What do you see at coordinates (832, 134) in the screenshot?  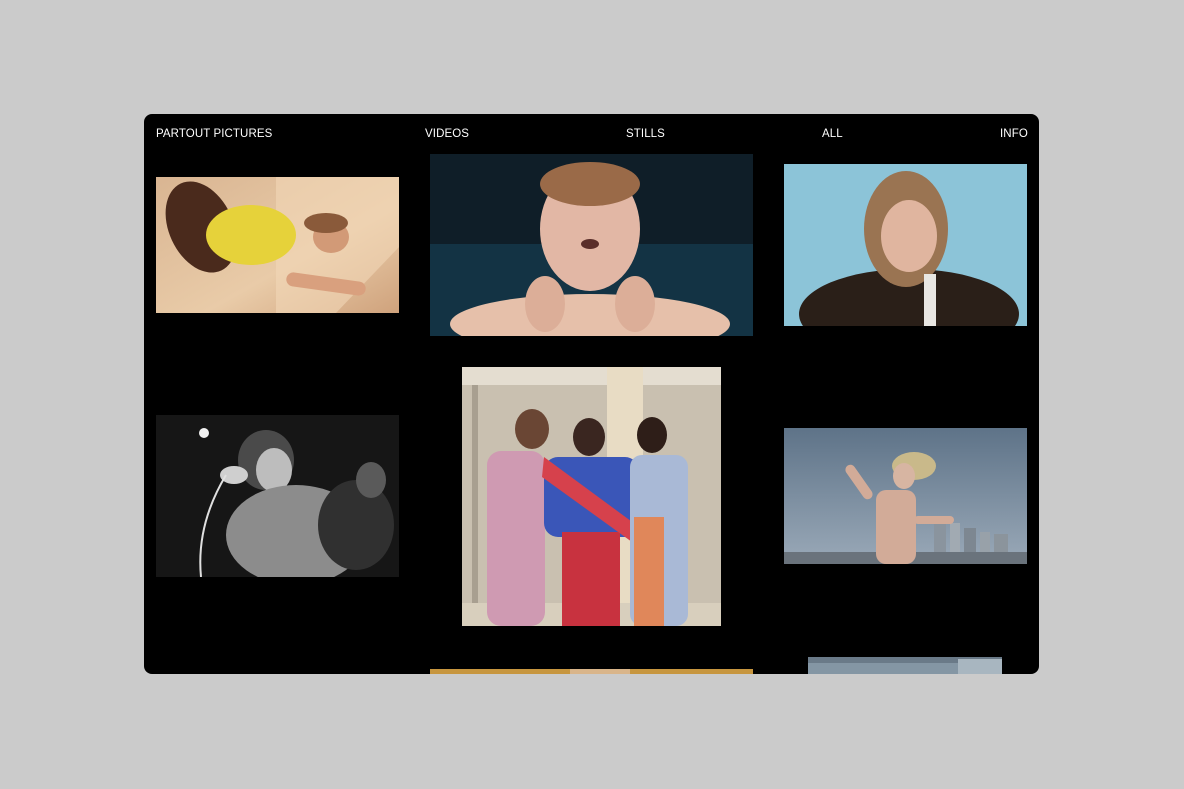 I see `nav-all: ALL` at bounding box center [832, 134].